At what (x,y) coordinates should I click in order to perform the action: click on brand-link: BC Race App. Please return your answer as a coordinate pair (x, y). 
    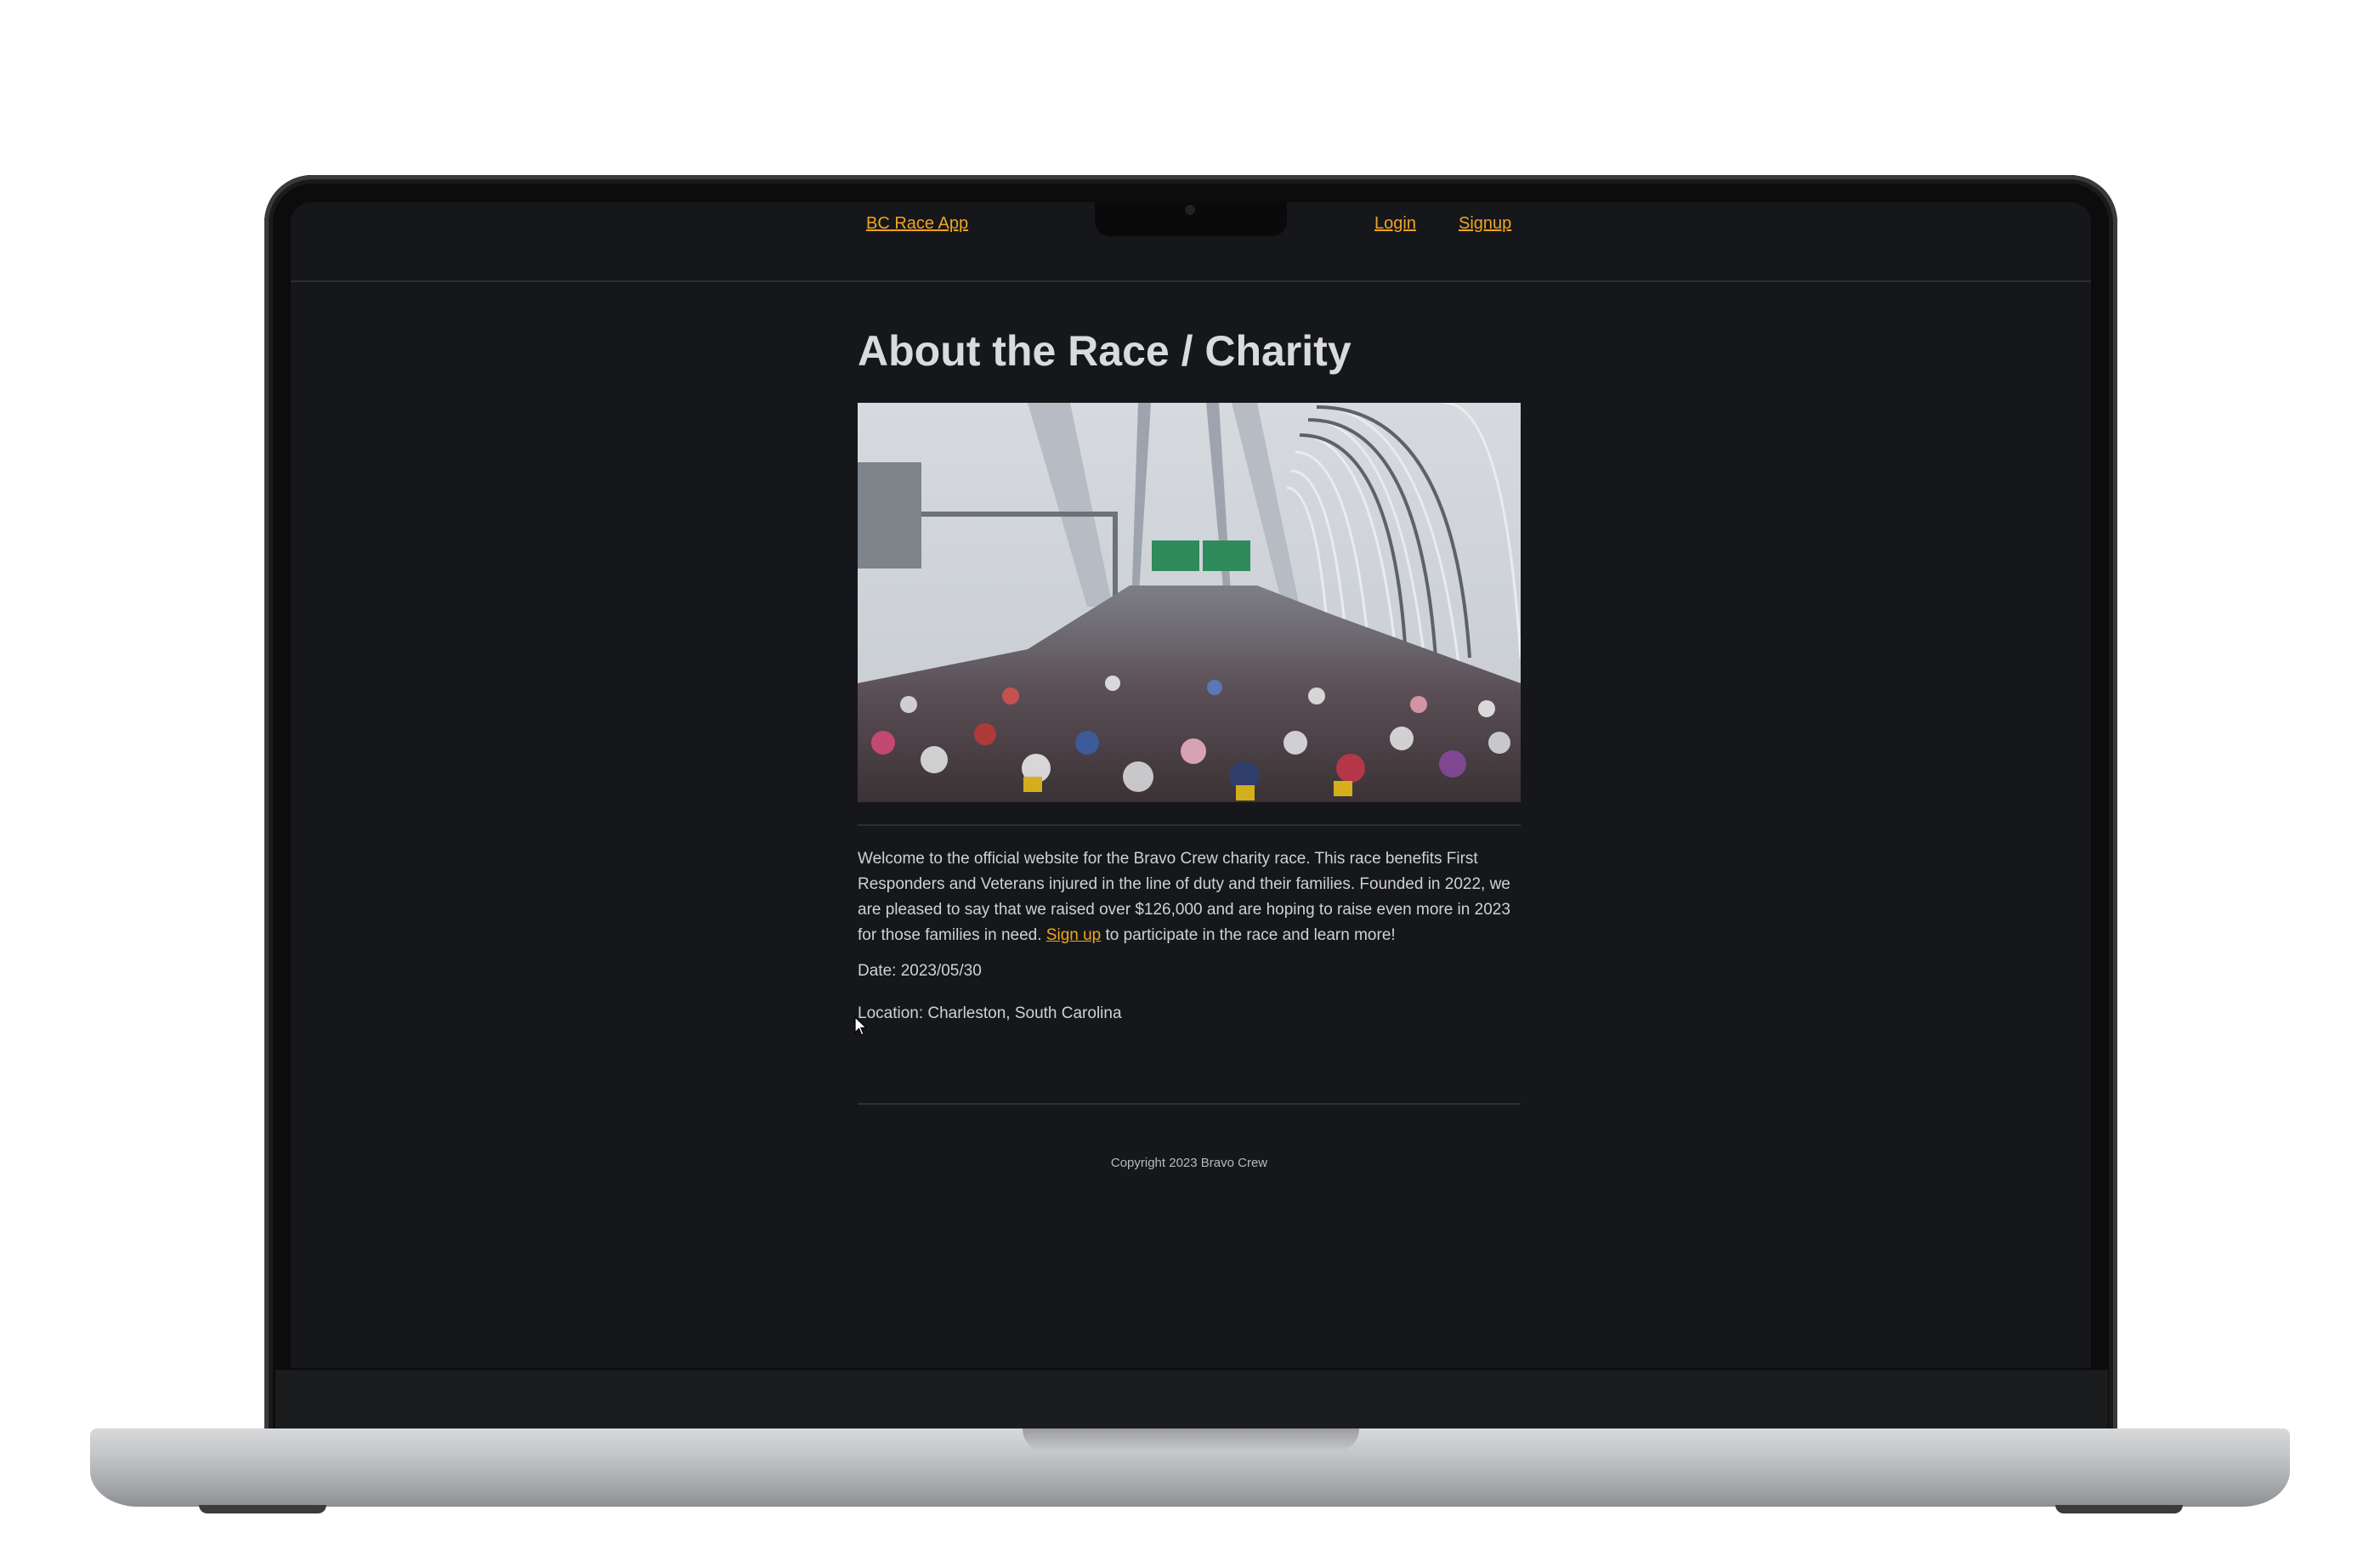
    Looking at the image, I should click on (917, 224).